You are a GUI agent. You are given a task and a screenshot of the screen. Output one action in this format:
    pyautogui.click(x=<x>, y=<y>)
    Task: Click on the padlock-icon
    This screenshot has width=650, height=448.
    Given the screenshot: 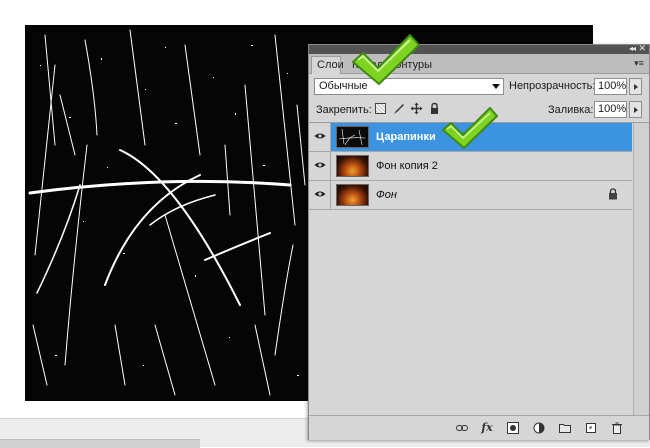 What is the action you would take?
    pyautogui.click(x=613, y=194)
    